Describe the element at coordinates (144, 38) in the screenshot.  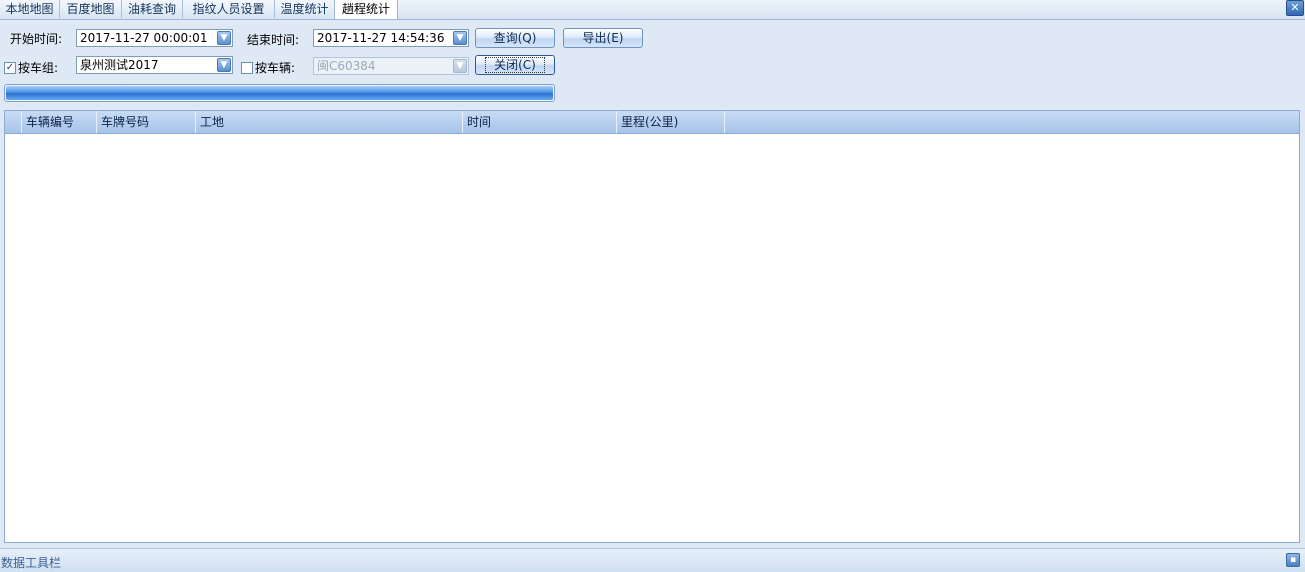
I see `start-time-value: 2017-11-27 00:00:01` at that location.